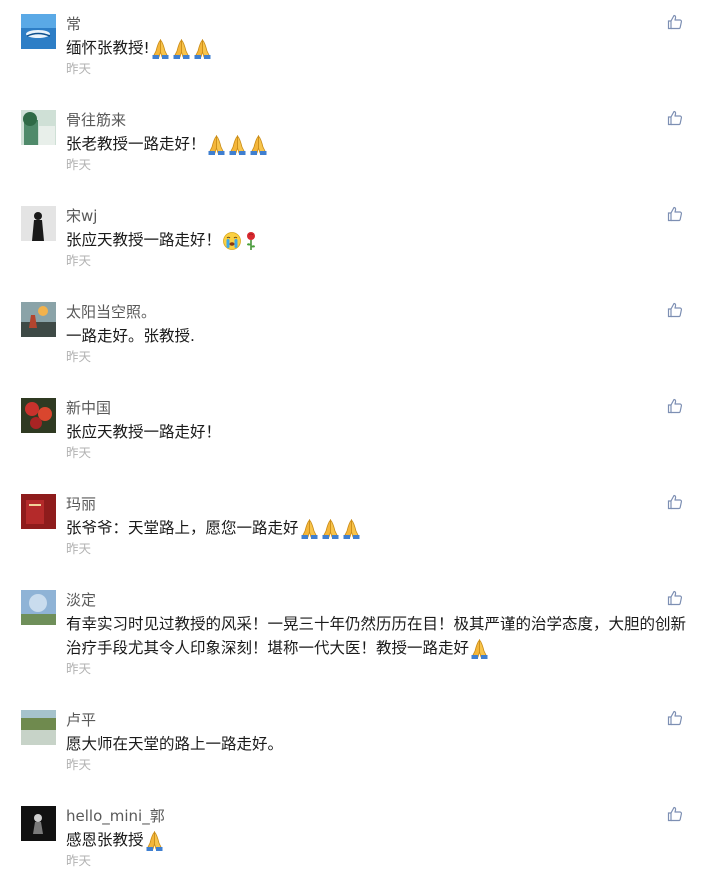 The image size is (725, 889). Describe the element at coordinates (136, 144) in the screenshot. I see `comment-text: 张老教授一路走好！` at that location.